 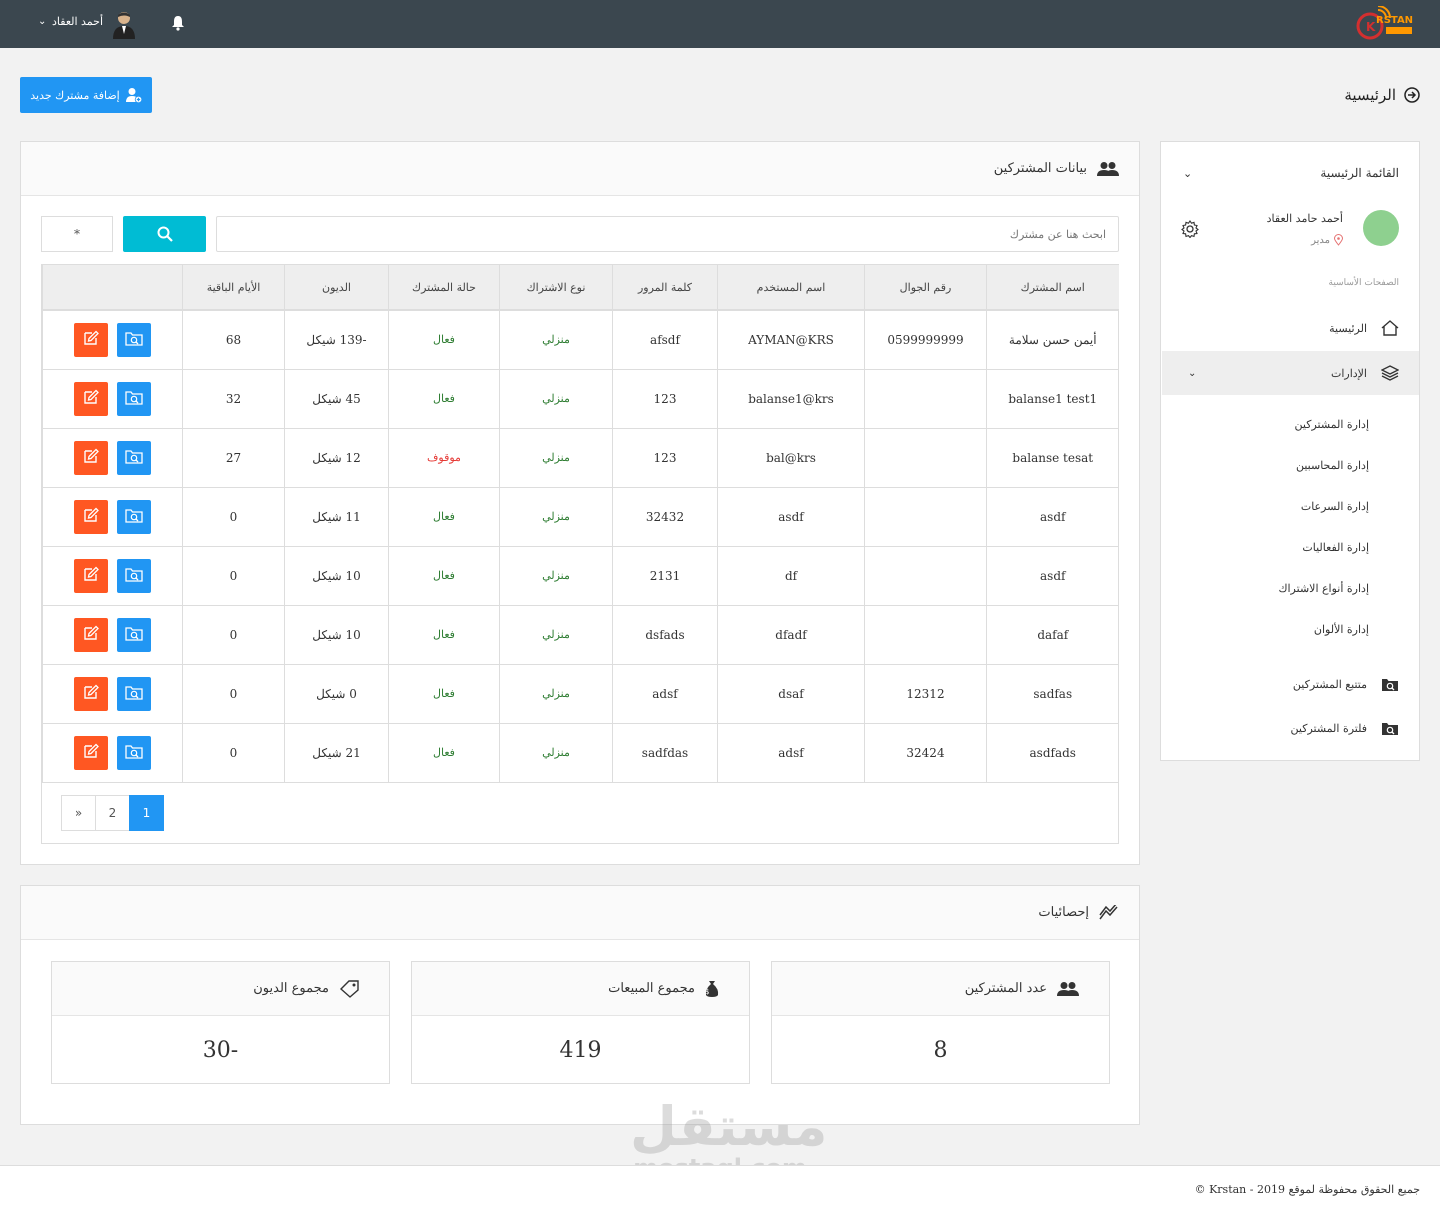 I want to click on sidebar-item-tracking: متتبع المشتركين, so click(x=1290, y=684).